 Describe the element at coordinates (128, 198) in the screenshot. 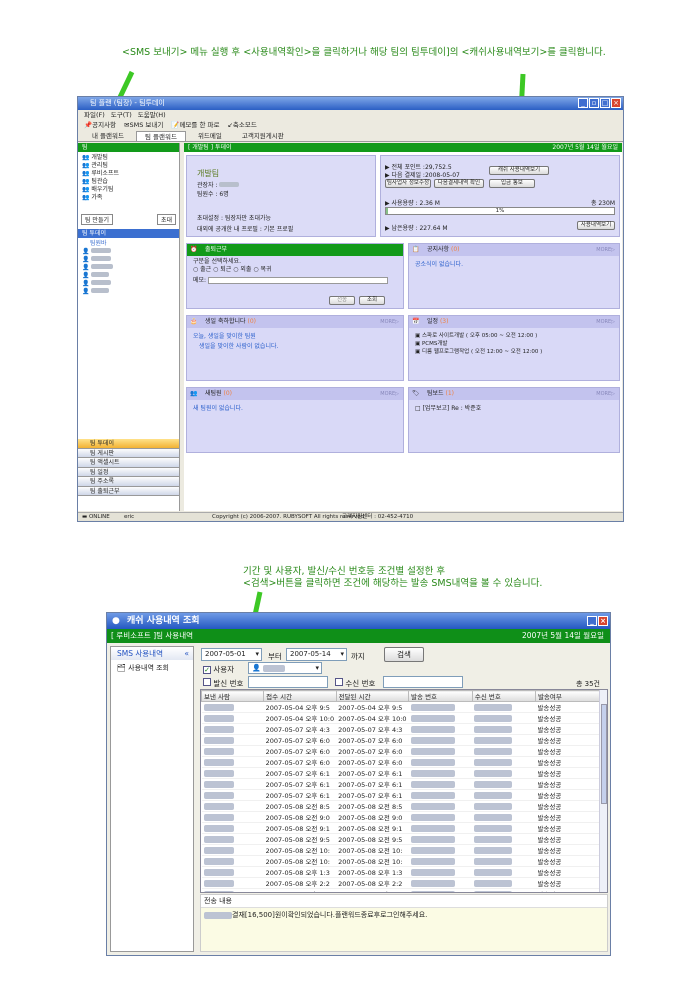

I see `tree-item: 👥 가족` at that location.